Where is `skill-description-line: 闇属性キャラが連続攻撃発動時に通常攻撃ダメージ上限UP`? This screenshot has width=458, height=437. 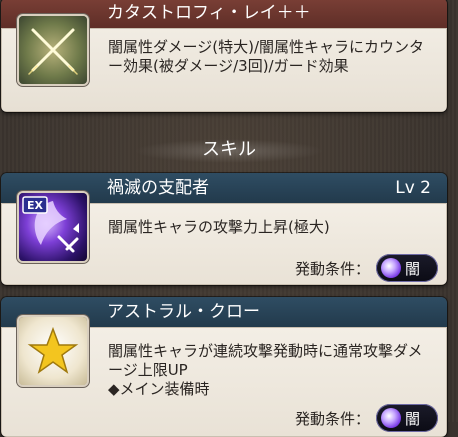 skill-description-line: 闇属性キャラが連続攻撃発動時に通常攻撃ダメージ上限UP is located at coordinates (265, 360).